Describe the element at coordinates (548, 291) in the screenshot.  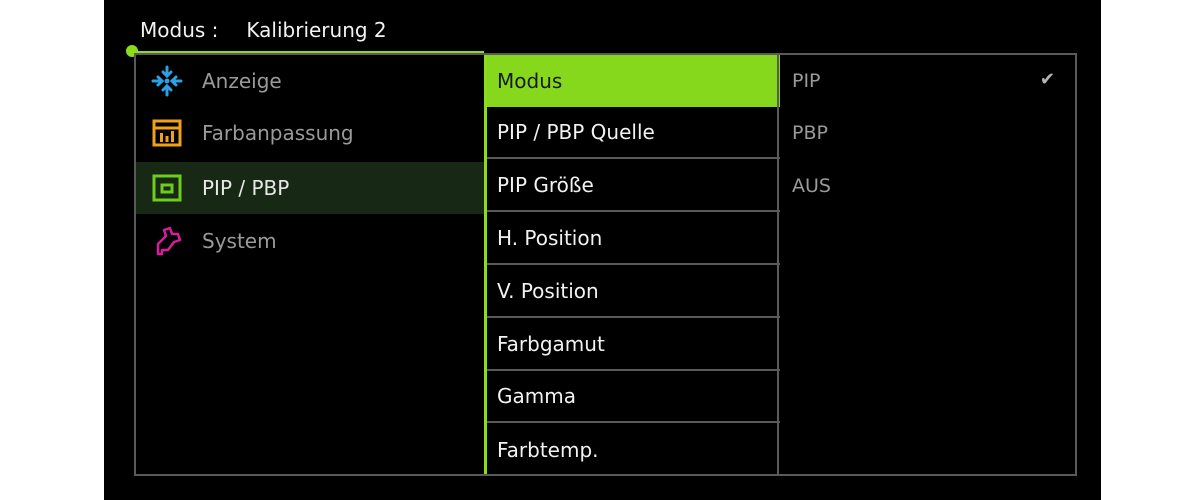
I see `submenu-label: V. Position` at that location.